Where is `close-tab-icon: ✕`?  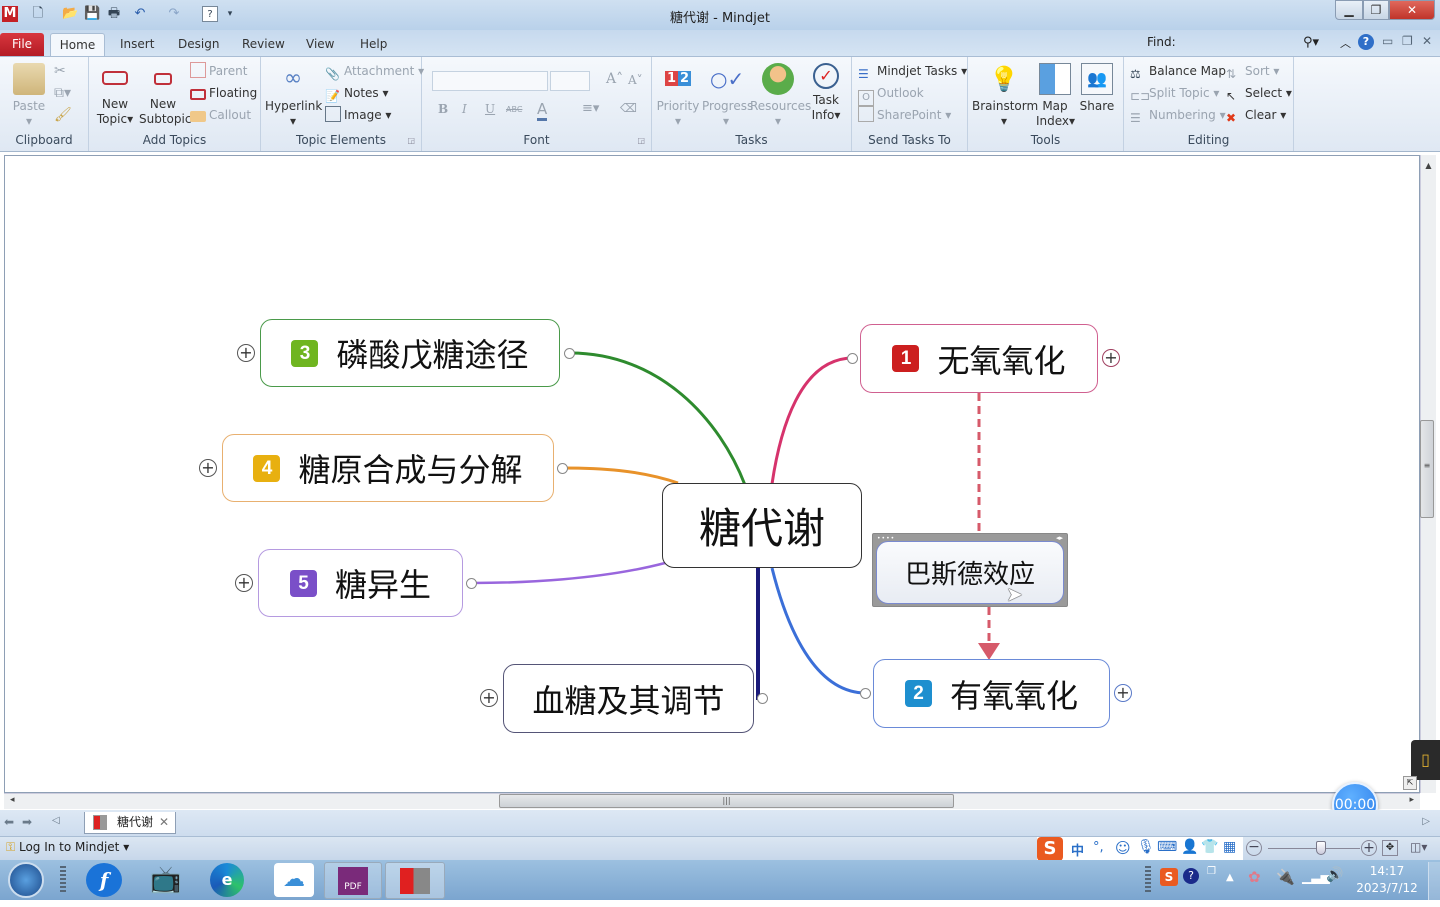 close-tab-icon: ✕ is located at coordinates (164, 822).